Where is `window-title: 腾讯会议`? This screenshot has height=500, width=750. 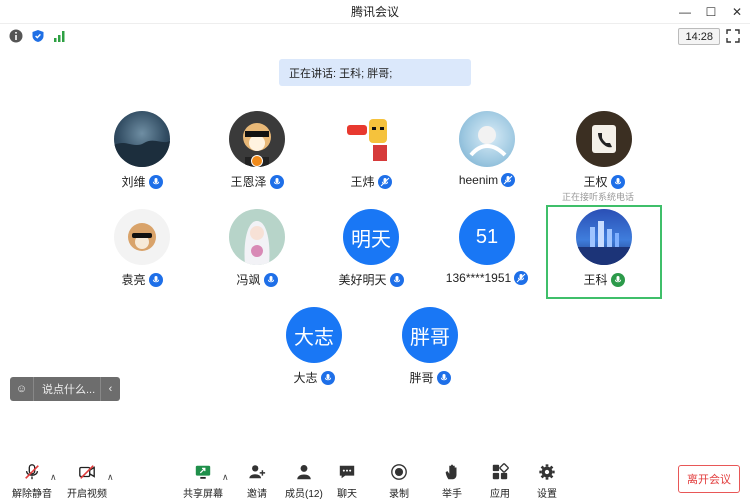
window-title: 腾讯会议 is located at coordinates (374, 12).